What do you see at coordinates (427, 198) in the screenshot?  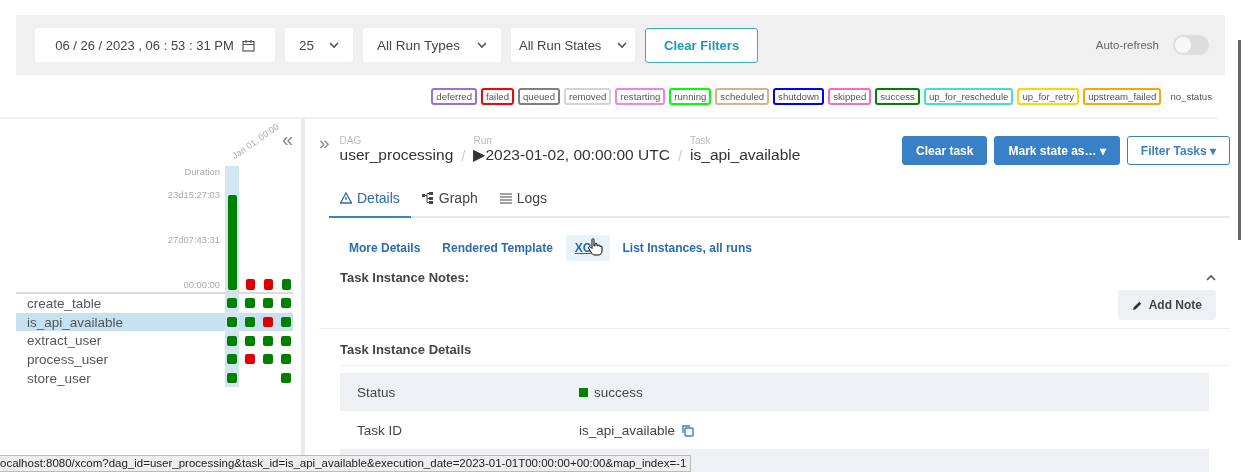 I see `graph-icon` at bounding box center [427, 198].